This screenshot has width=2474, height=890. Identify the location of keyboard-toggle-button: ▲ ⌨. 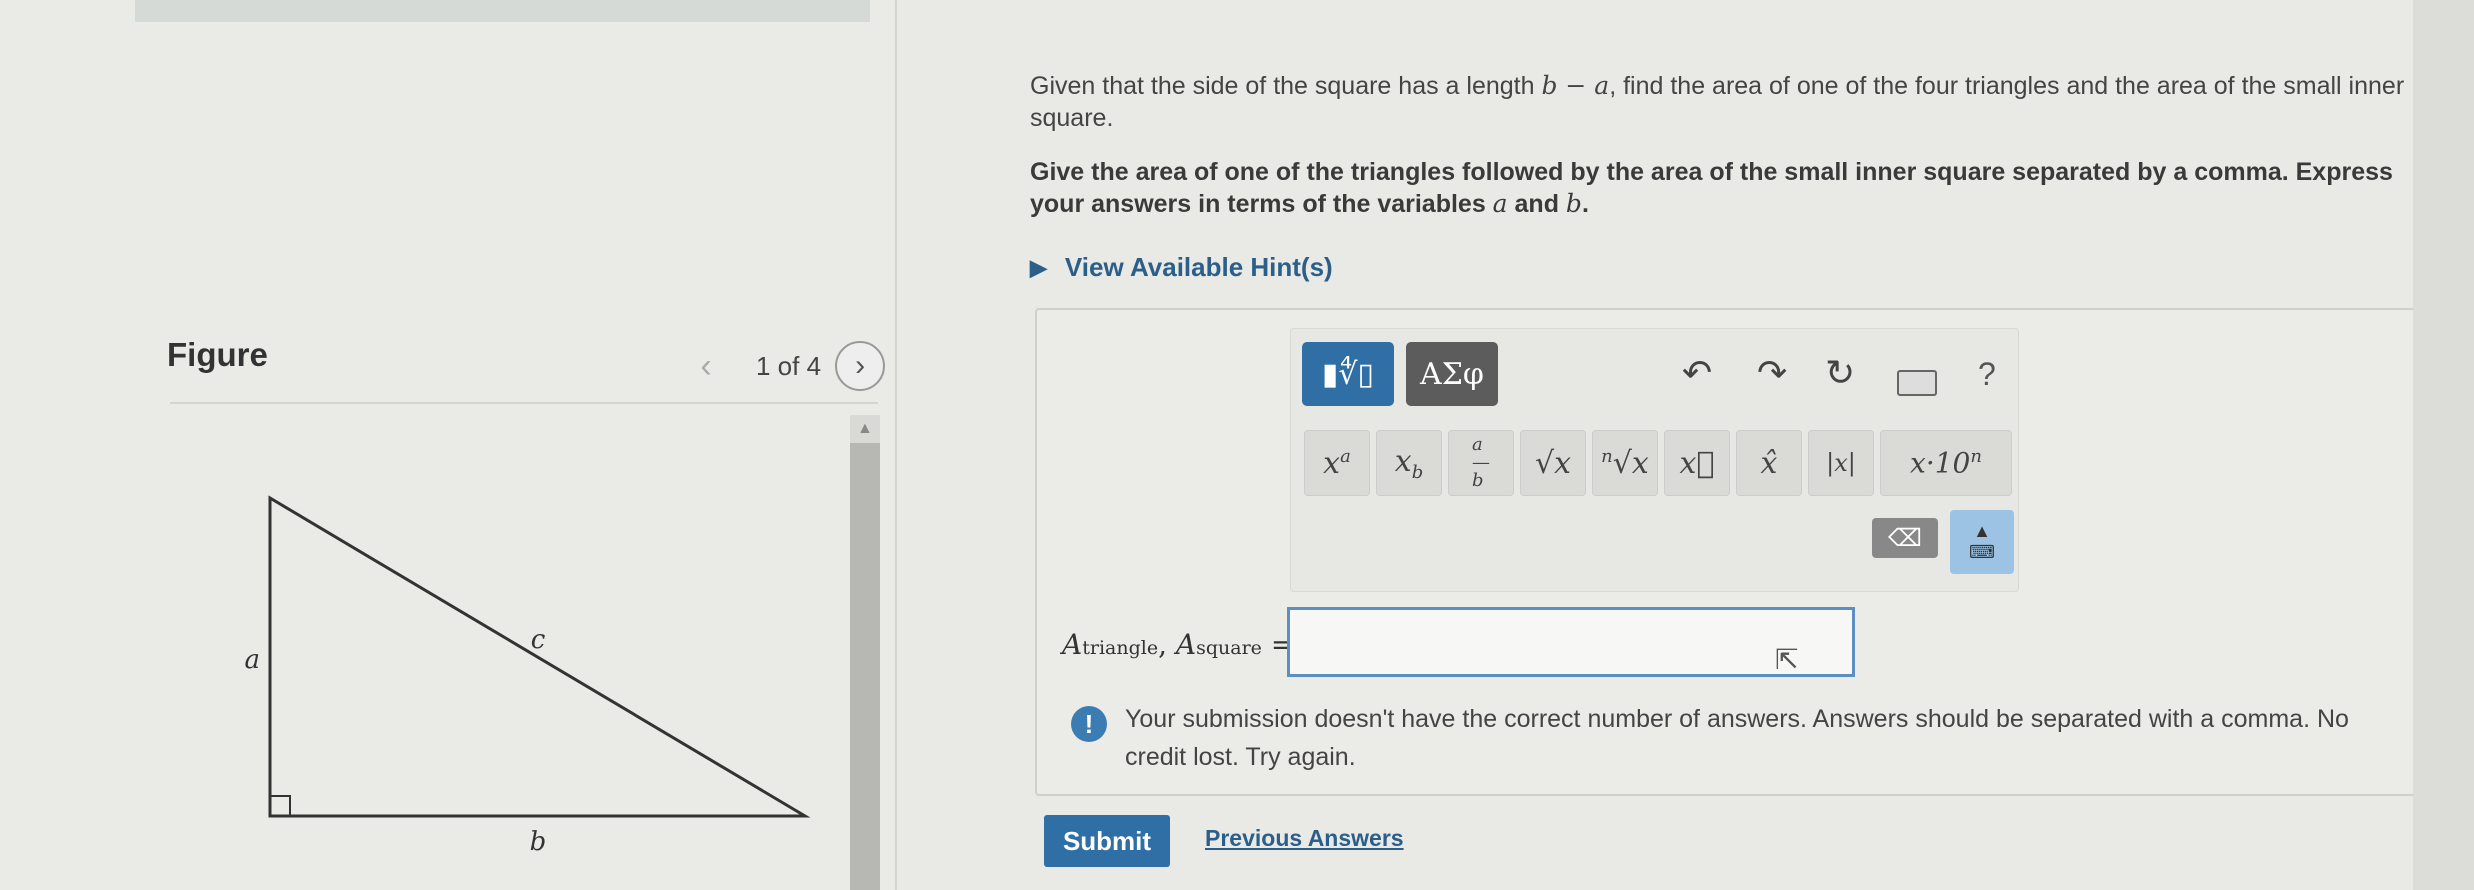
(1982, 542).